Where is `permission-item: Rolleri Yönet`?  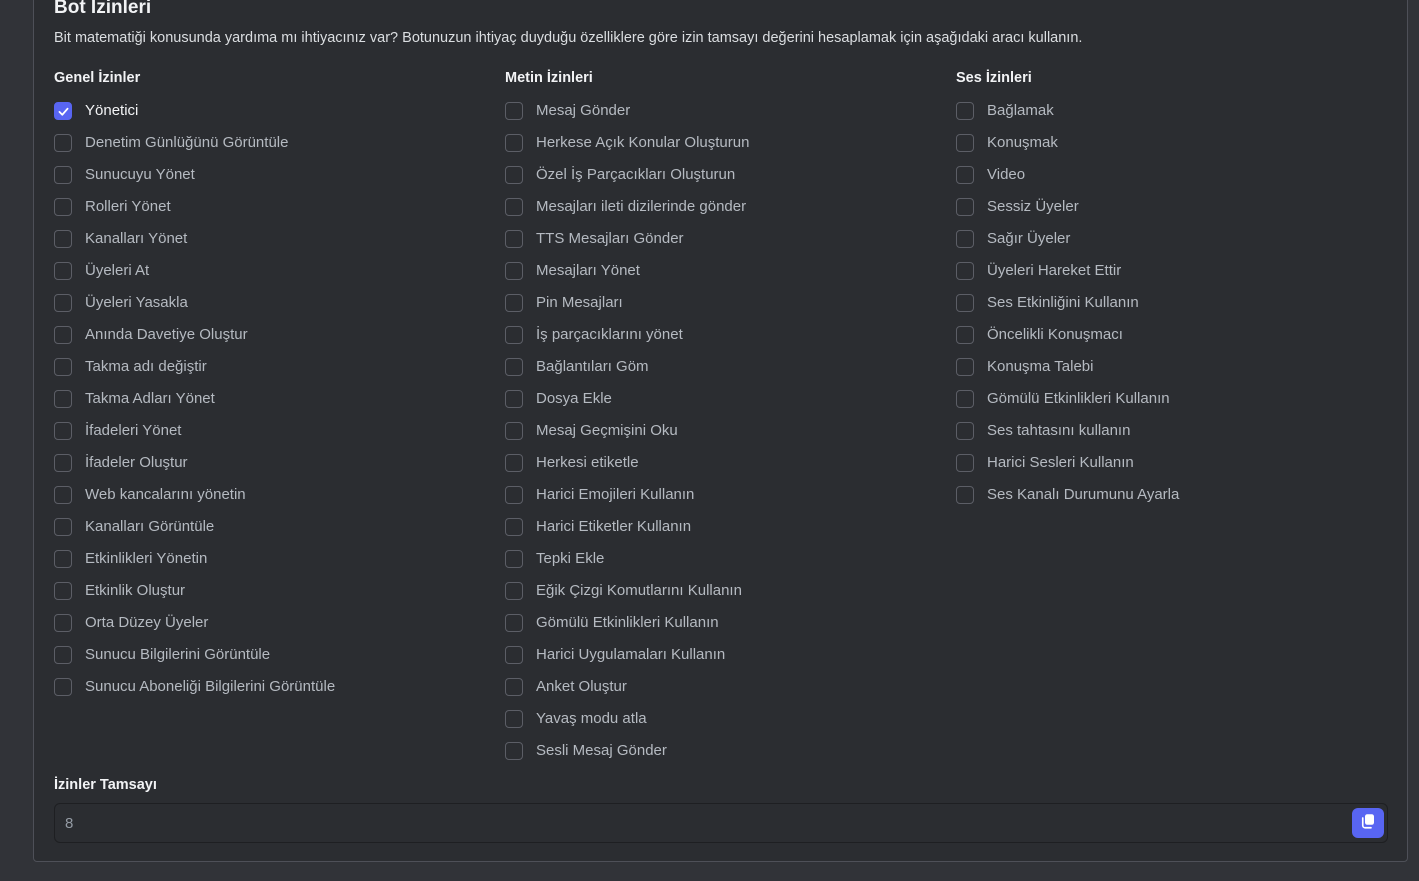 permission-item: Rolleri Yönet is located at coordinates (274, 207).